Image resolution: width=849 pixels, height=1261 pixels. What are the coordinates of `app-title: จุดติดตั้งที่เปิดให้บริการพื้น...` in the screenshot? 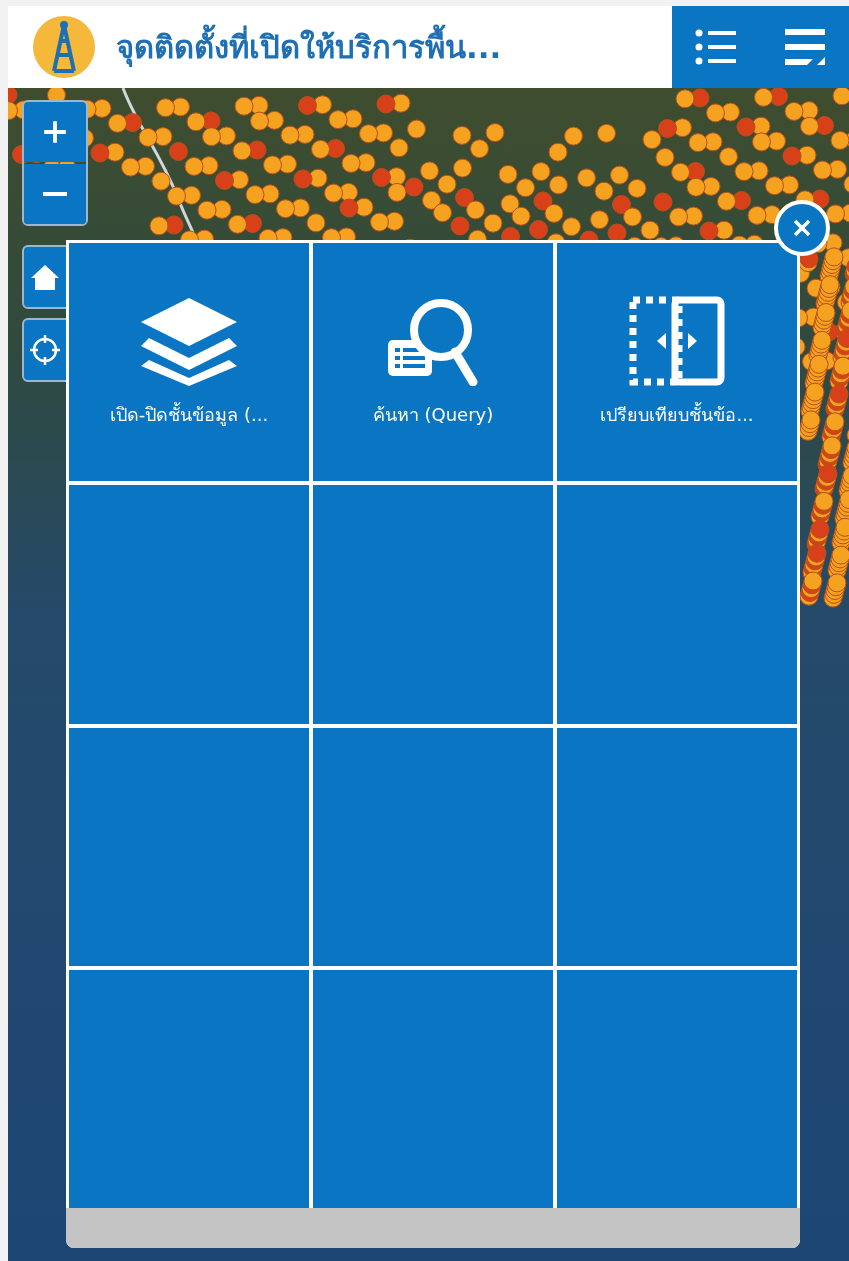 It's located at (309, 47).